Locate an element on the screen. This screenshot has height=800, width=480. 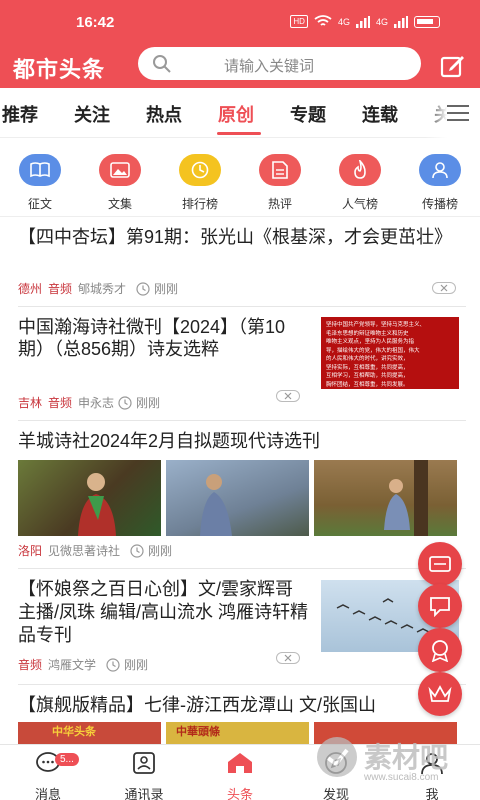
app-title: 都市头条 is located at coordinates (59, 69).